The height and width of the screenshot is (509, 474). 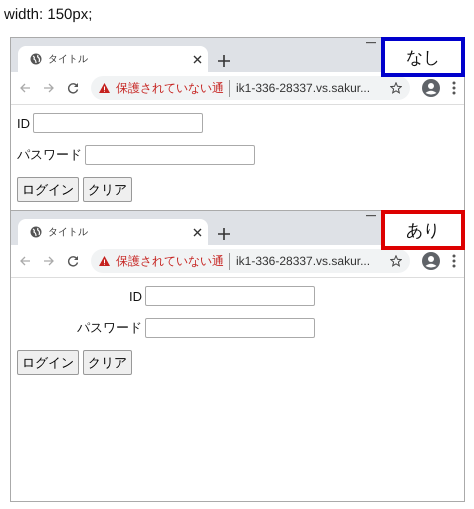 What do you see at coordinates (423, 57) in the screenshot?
I see `caption-box: なし` at bounding box center [423, 57].